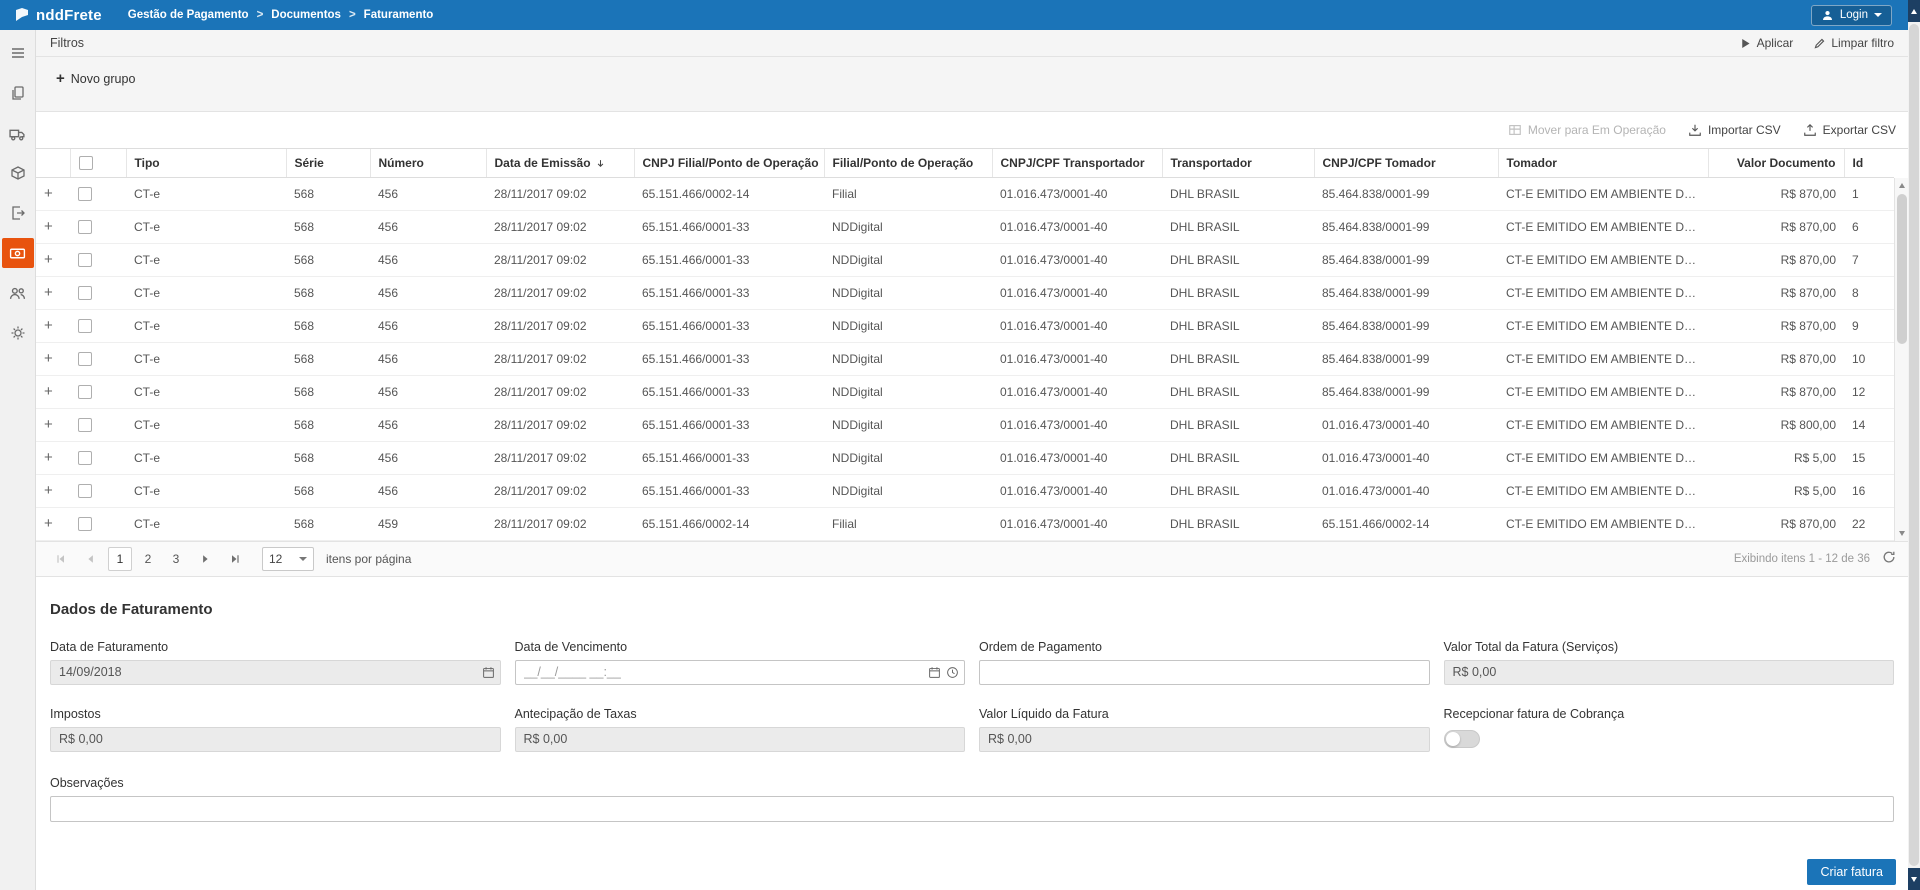 Image resolution: width=1920 pixels, height=890 pixels. I want to click on observacoes-input, so click(972, 808).